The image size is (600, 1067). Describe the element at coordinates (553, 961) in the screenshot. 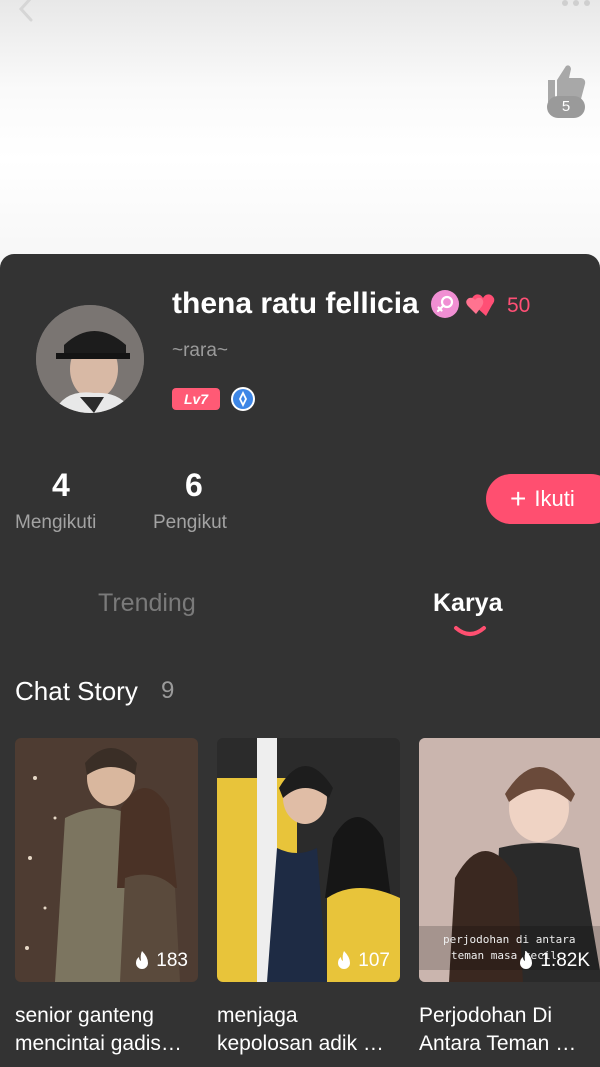

I see `play-count: 1.82K` at that location.